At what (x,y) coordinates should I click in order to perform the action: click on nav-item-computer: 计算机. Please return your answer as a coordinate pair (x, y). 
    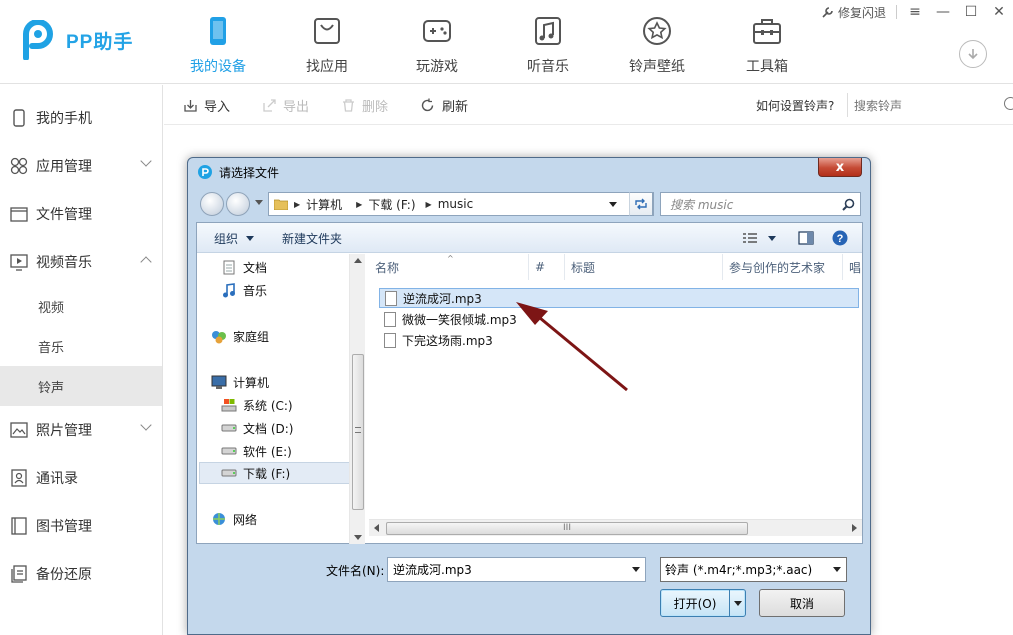
    Looking at the image, I should click on (287, 382).